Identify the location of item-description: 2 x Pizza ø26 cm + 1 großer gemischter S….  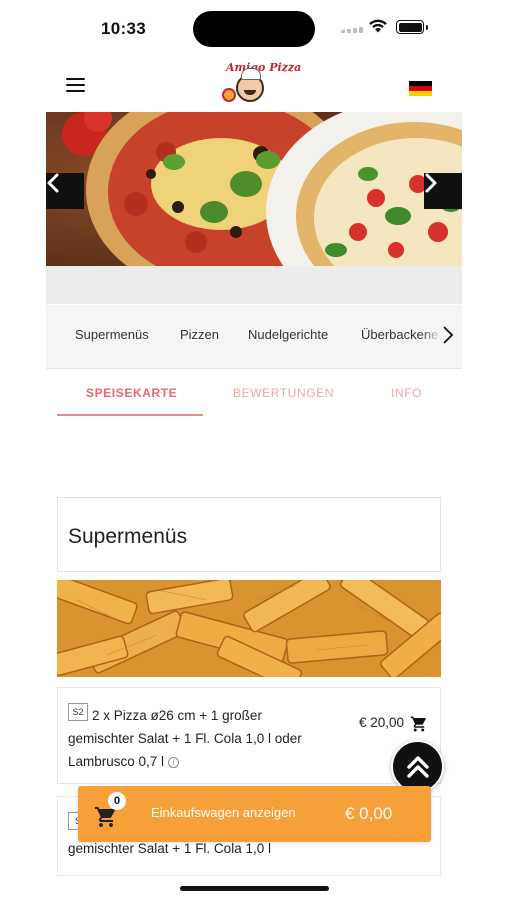
(185, 738).